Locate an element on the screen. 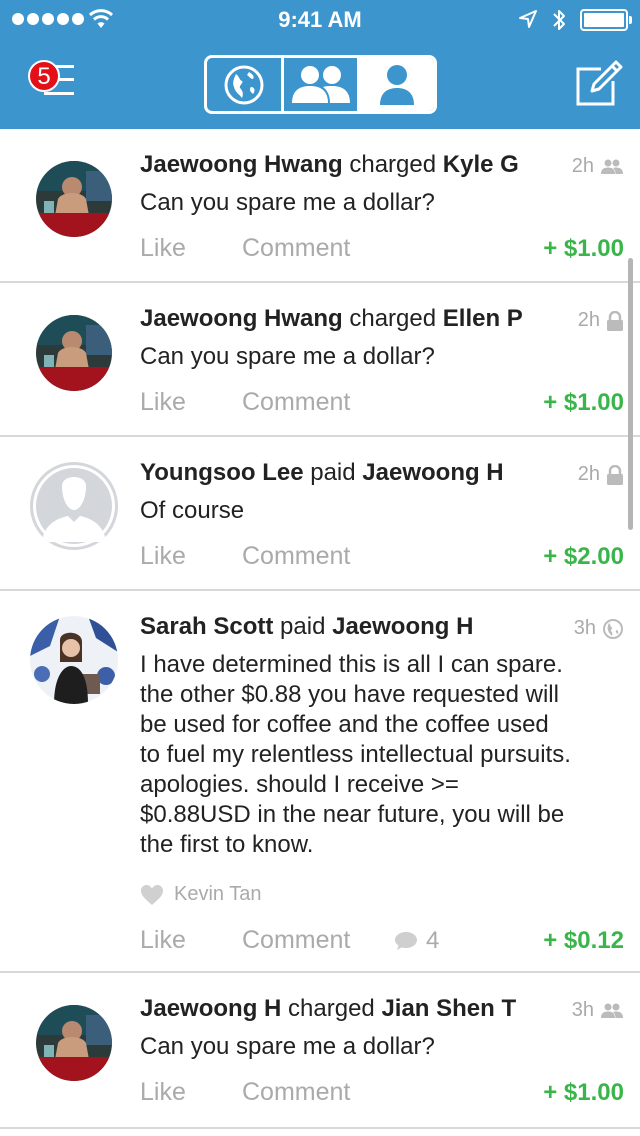 This screenshot has width=640, height=1136. battery-icon is located at coordinates (606, 20).